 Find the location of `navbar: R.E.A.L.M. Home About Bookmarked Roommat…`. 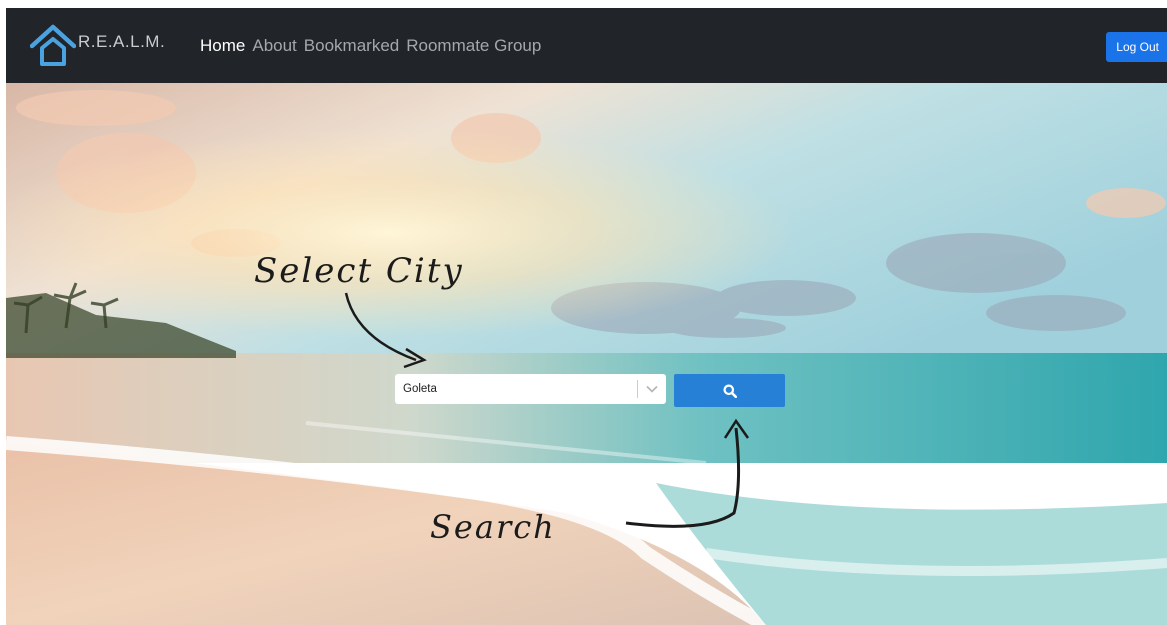

navbar: R.E.A.L.M. Home About Bookmarked Roommat… is located at coordinates (586, 45).